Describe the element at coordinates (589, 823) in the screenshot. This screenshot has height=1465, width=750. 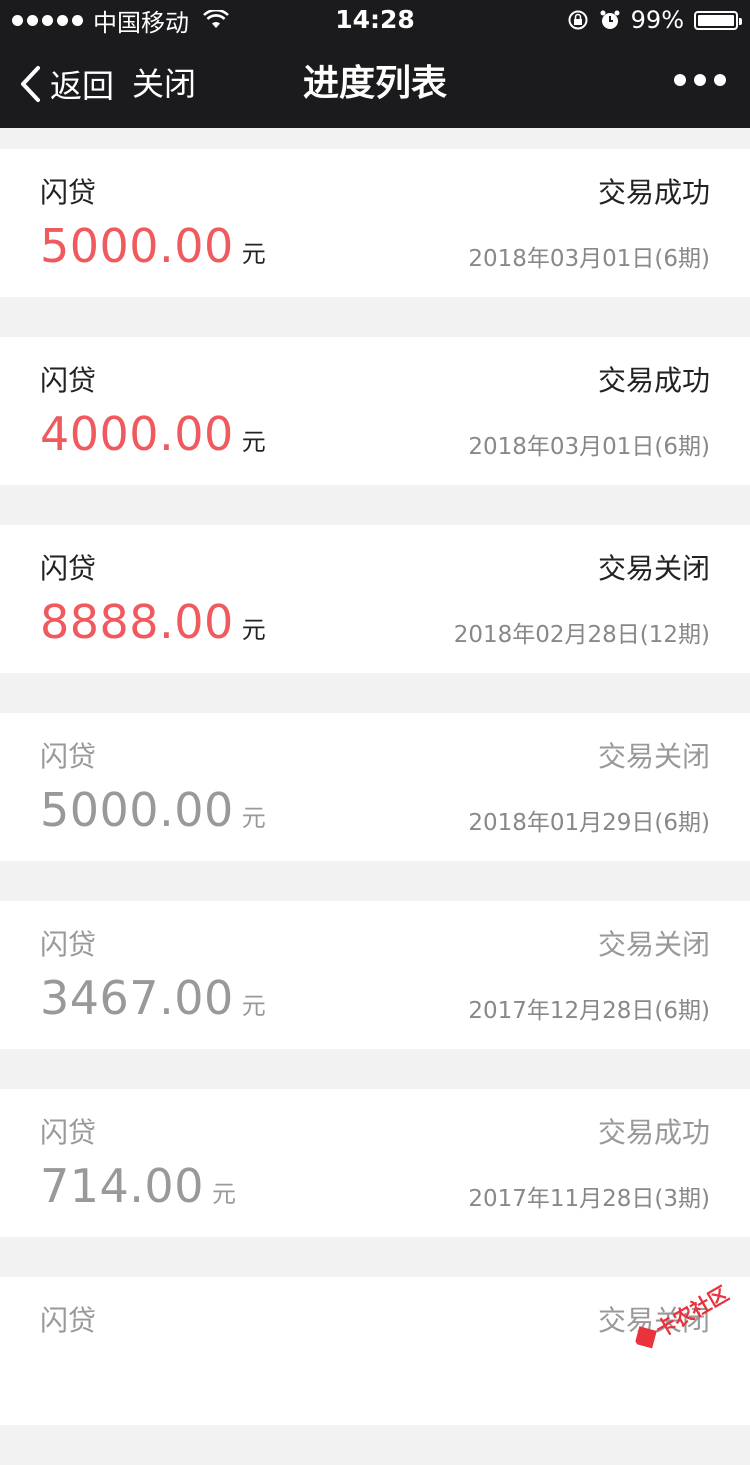
I see `loan-date: 2018年01月29日(6期)` at that location.